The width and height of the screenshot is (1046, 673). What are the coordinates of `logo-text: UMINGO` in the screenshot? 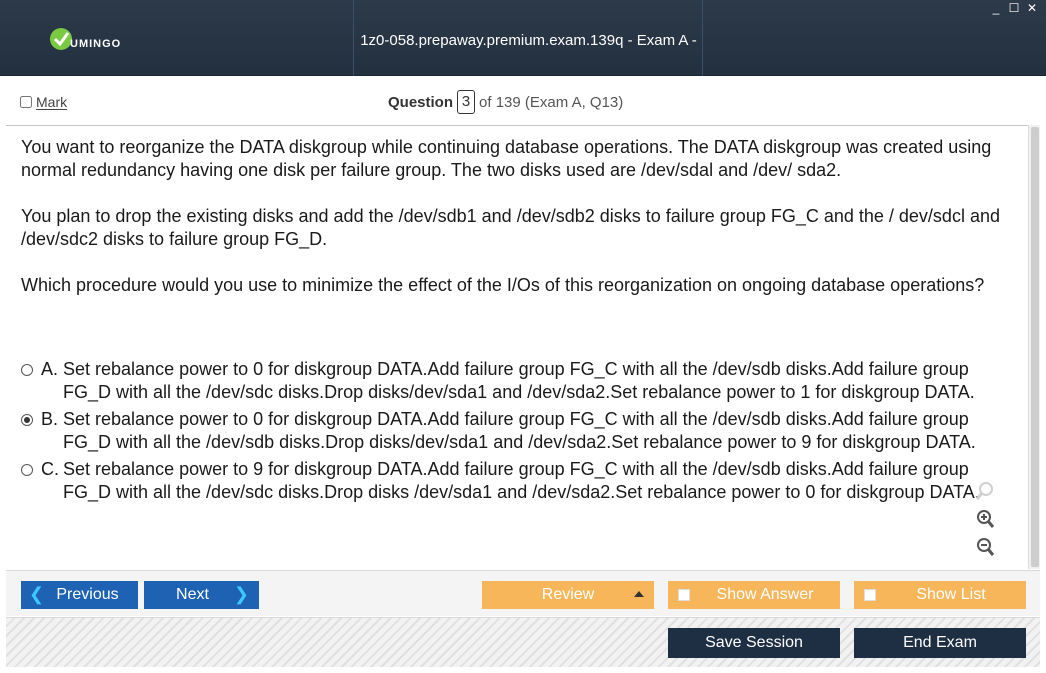 It's located at (96, 44).